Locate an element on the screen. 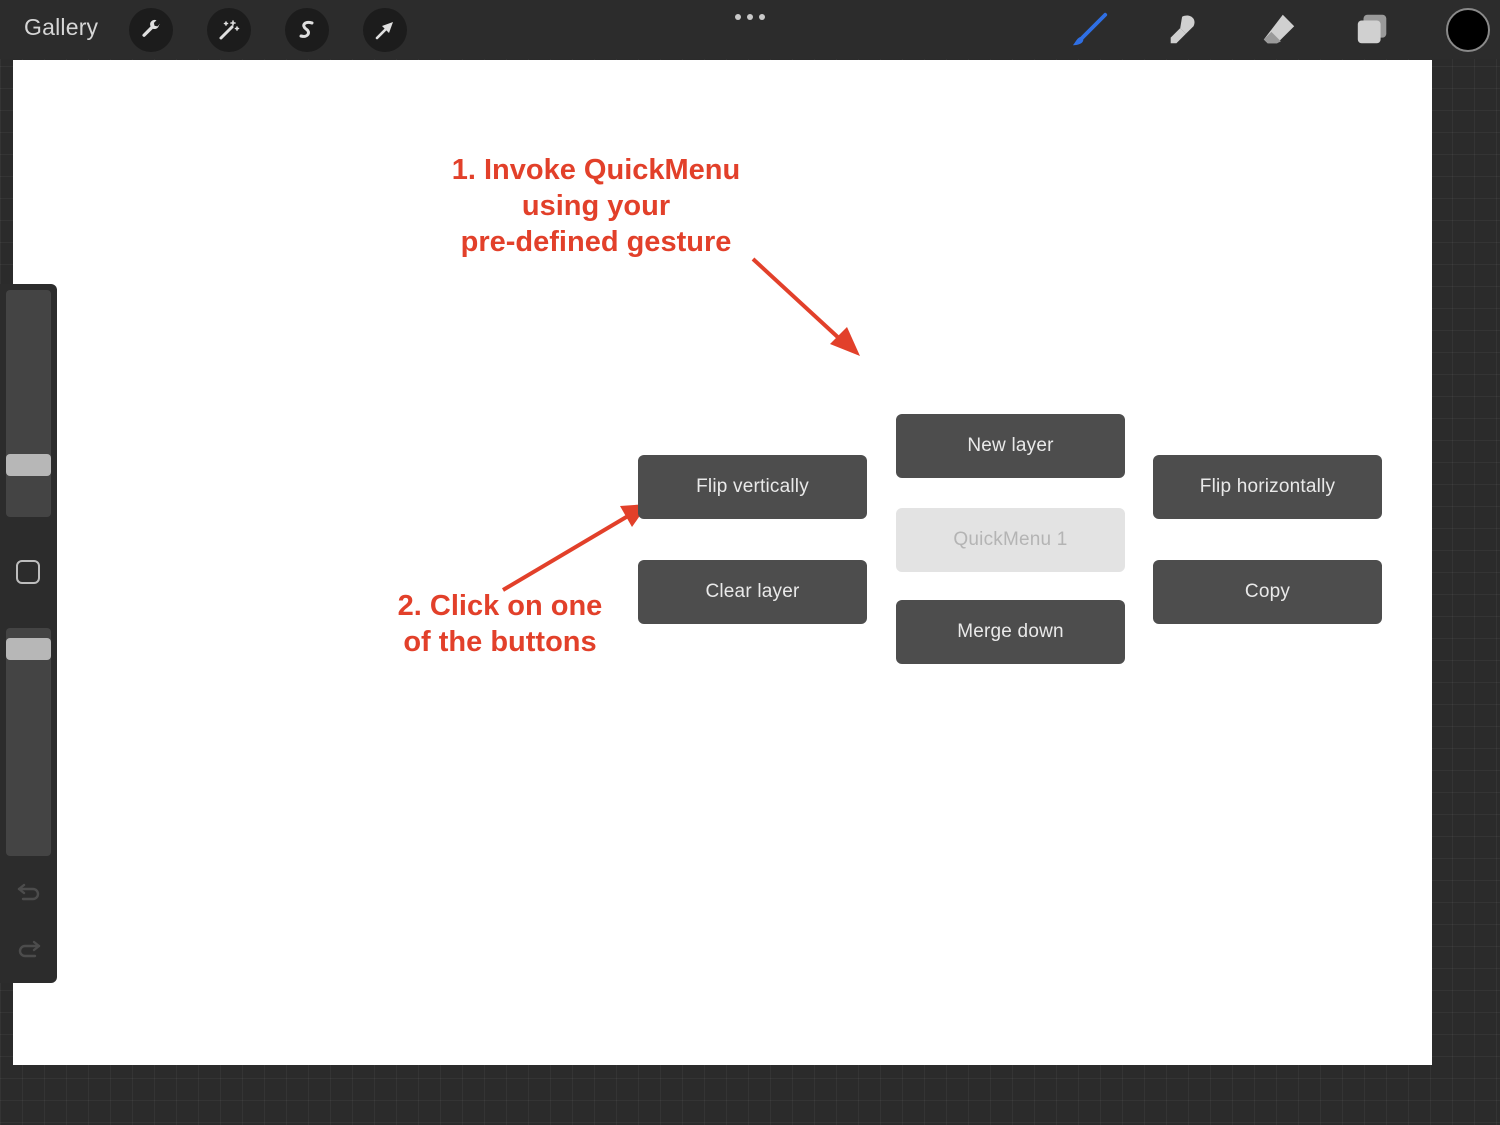 The image size is (1500, 1125). more-options-button is located at coordinates (750, 17).